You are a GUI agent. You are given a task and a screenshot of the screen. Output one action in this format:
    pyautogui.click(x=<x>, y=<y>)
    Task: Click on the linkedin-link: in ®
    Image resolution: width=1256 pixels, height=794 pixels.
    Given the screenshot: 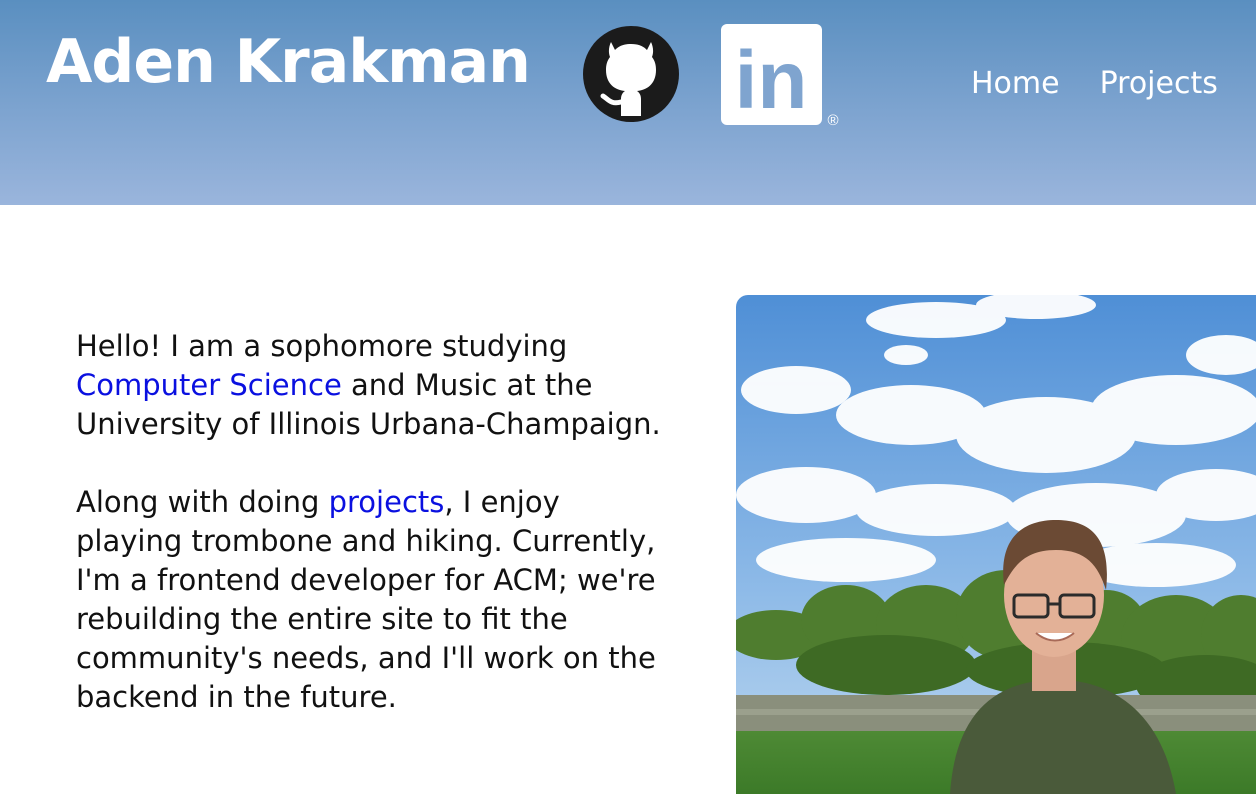 What is the action you would take?
    pyautogui.click(x=782, y=76)
    